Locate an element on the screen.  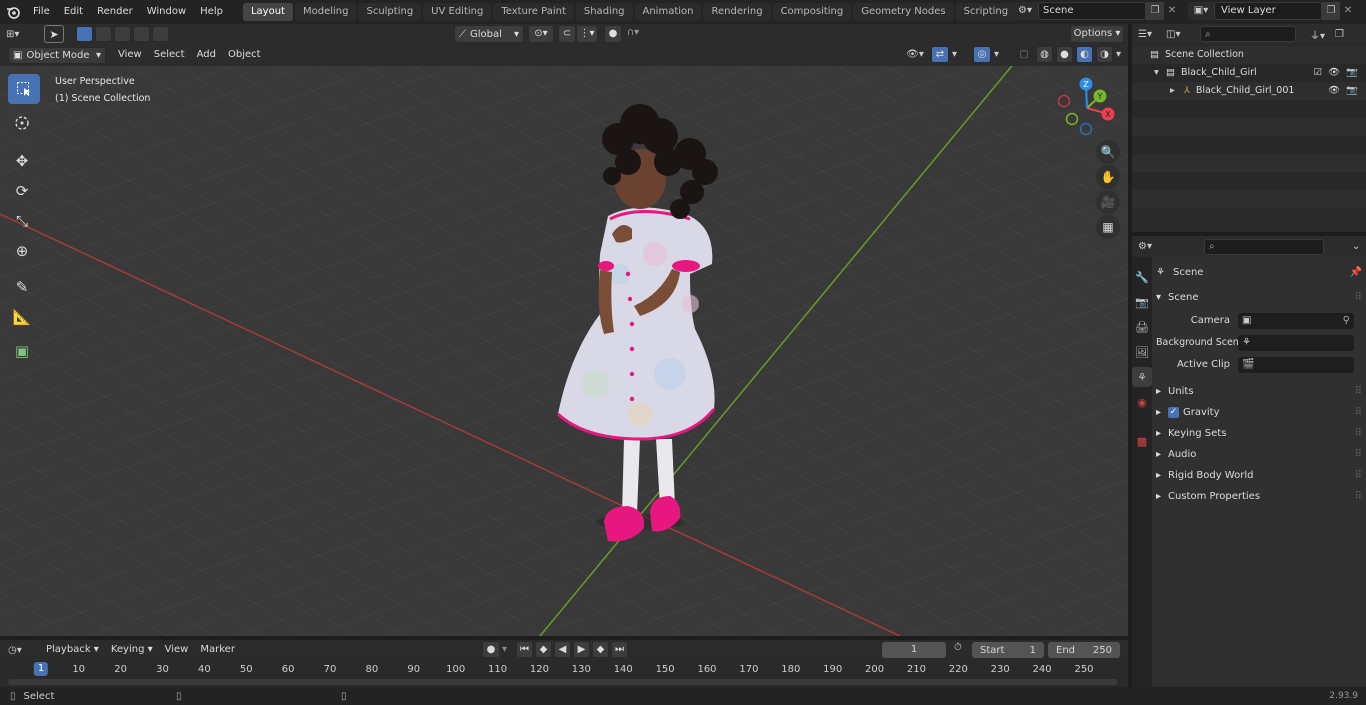
tab-animation: Animation is located at coordinates (668, 12).